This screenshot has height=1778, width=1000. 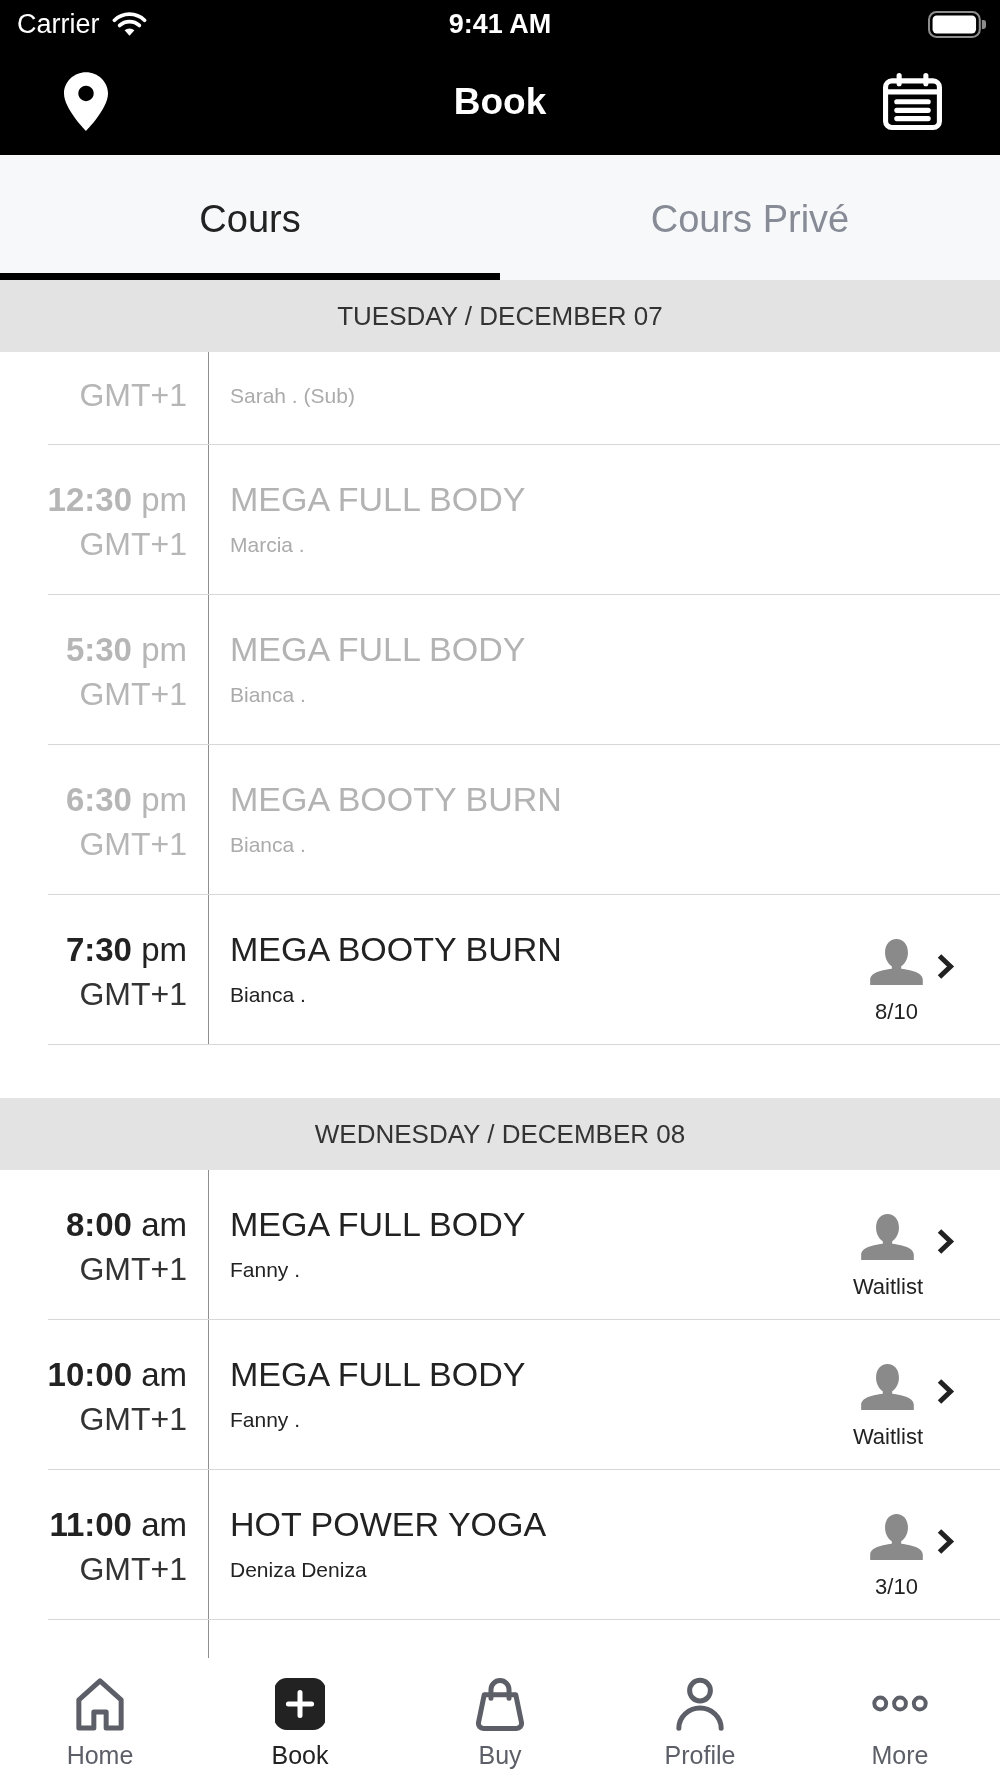 What do you see at coordinates (250, 217) in the screenshot?
I see `tab: Cours` at bounding box center [250, 217].